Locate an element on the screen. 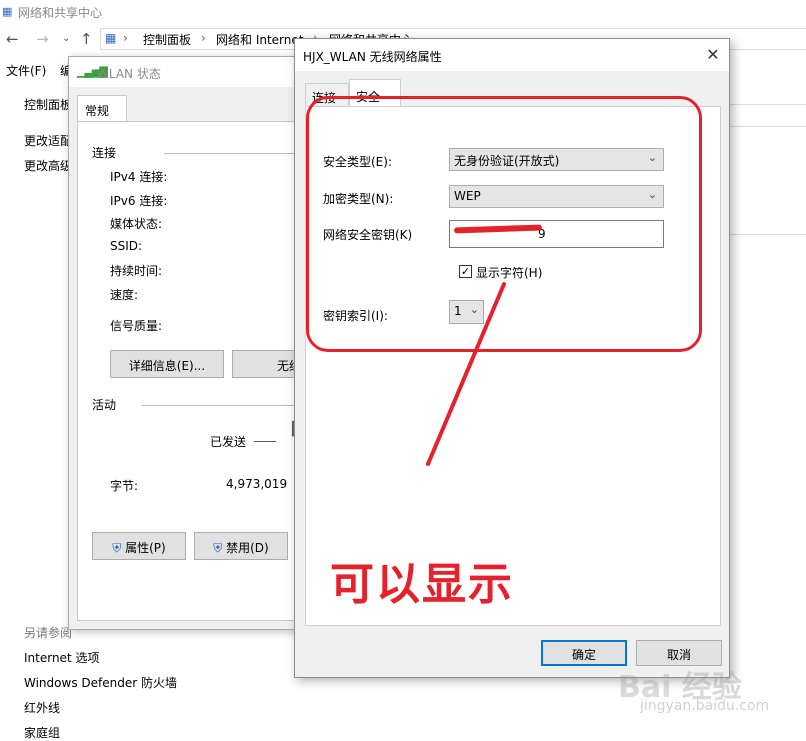 The image size is (806, 741). breadcrumb-network-internet: 网络和 Internet is located at coordinates (259, 39).